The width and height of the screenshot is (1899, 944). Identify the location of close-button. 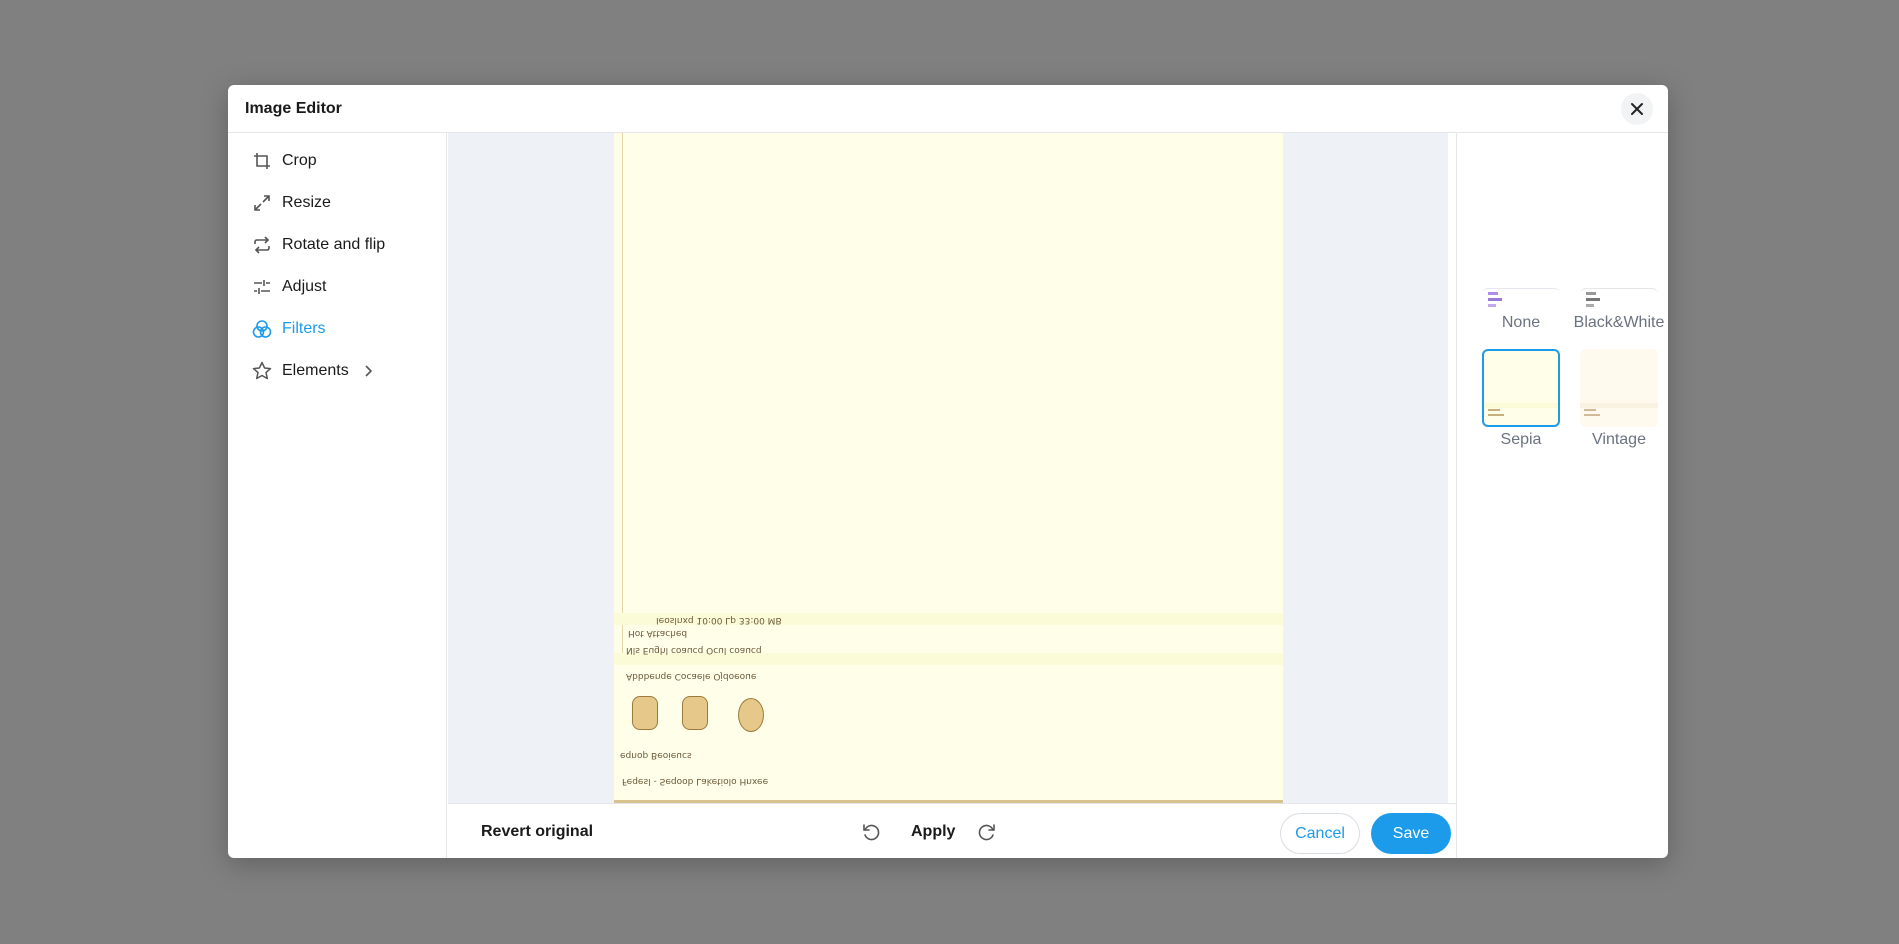
(1637, 109).